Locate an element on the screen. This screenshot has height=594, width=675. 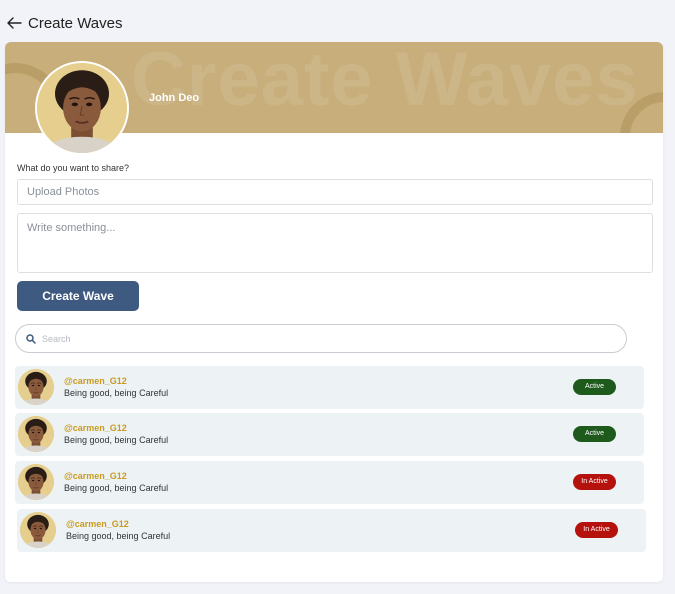
write-something-input is located at coordinates (335, 243).